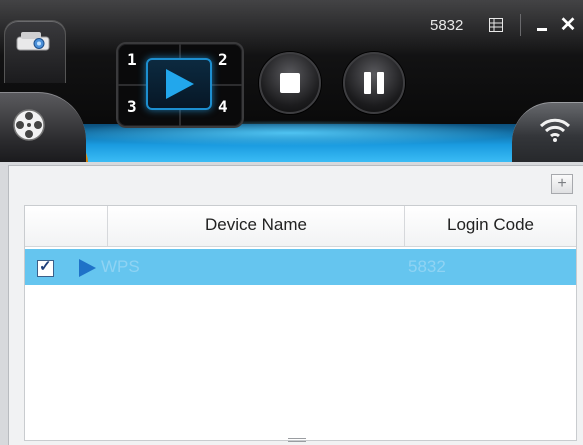  What do you see at coordinates (520, 25) in the screenshot?
I see `title-separator` at bounding box center [520, 25].